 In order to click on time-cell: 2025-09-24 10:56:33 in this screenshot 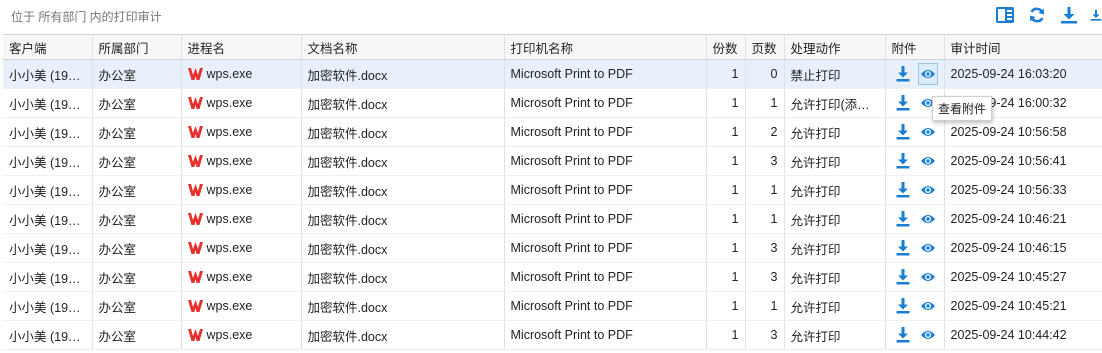, I will do `click(1023, 190)`.